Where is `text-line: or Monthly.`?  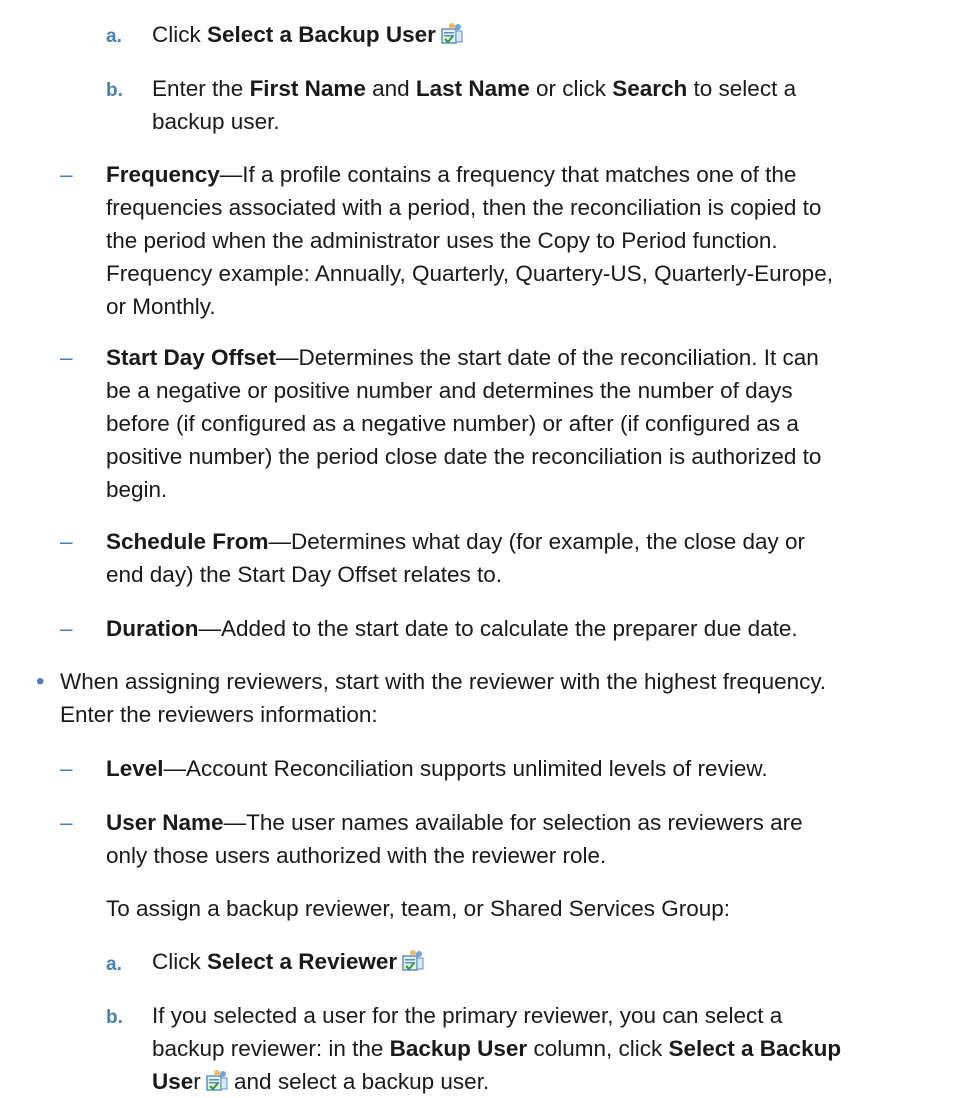
text-line: or Monthly. is located at coordinates (161, 306).